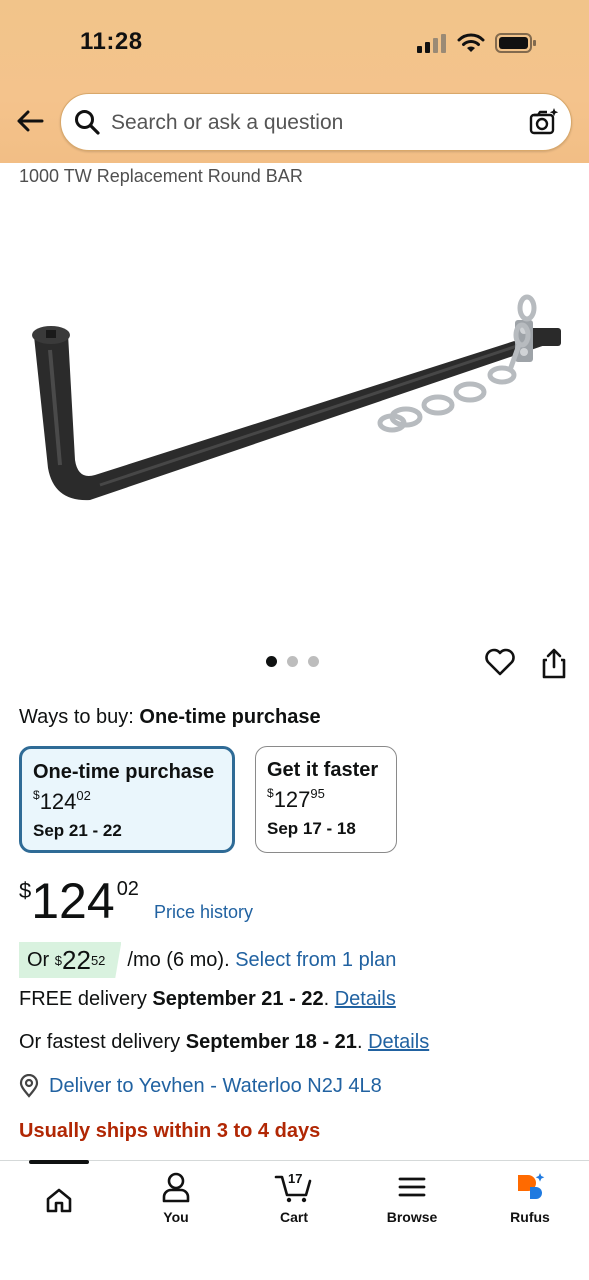 This screenshot has height=1280, width=589. Describe the element at coordinates (295, 1178) in the screenshot. I see `cart-count-badge: 17` at that location.